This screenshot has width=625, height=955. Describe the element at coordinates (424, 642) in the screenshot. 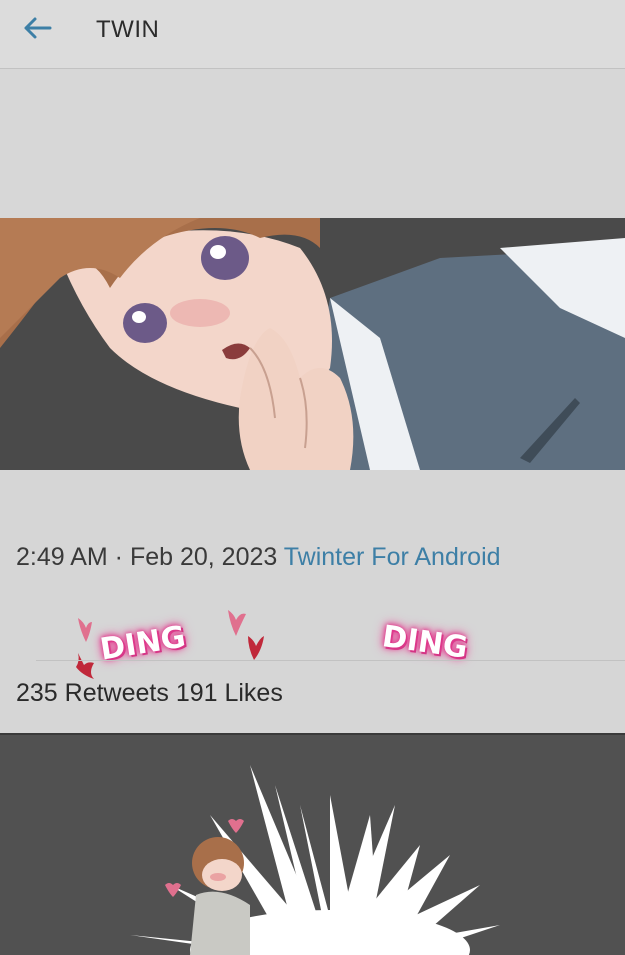

I see `ding-sfx: DING` at that location.